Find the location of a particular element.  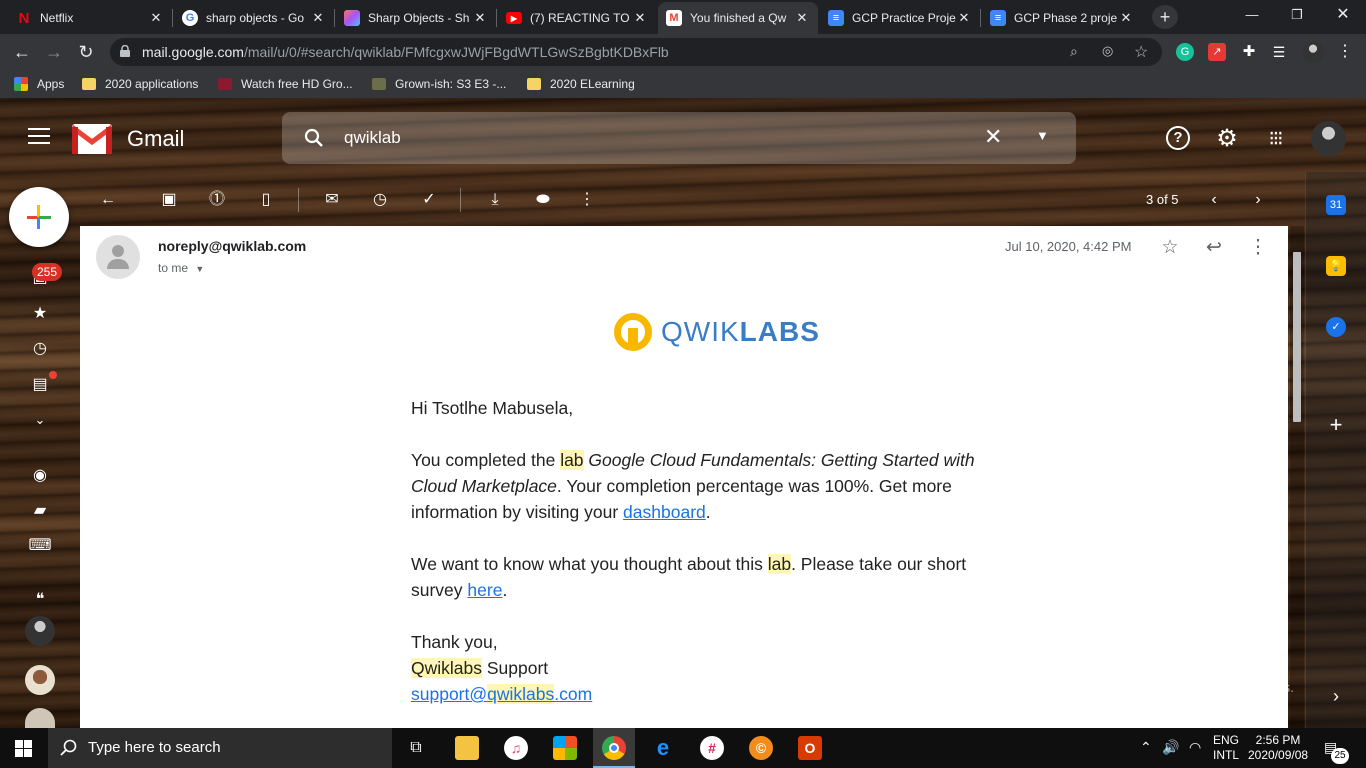

media-queue-icon: ☰ is located at coordinates (1279, 52).